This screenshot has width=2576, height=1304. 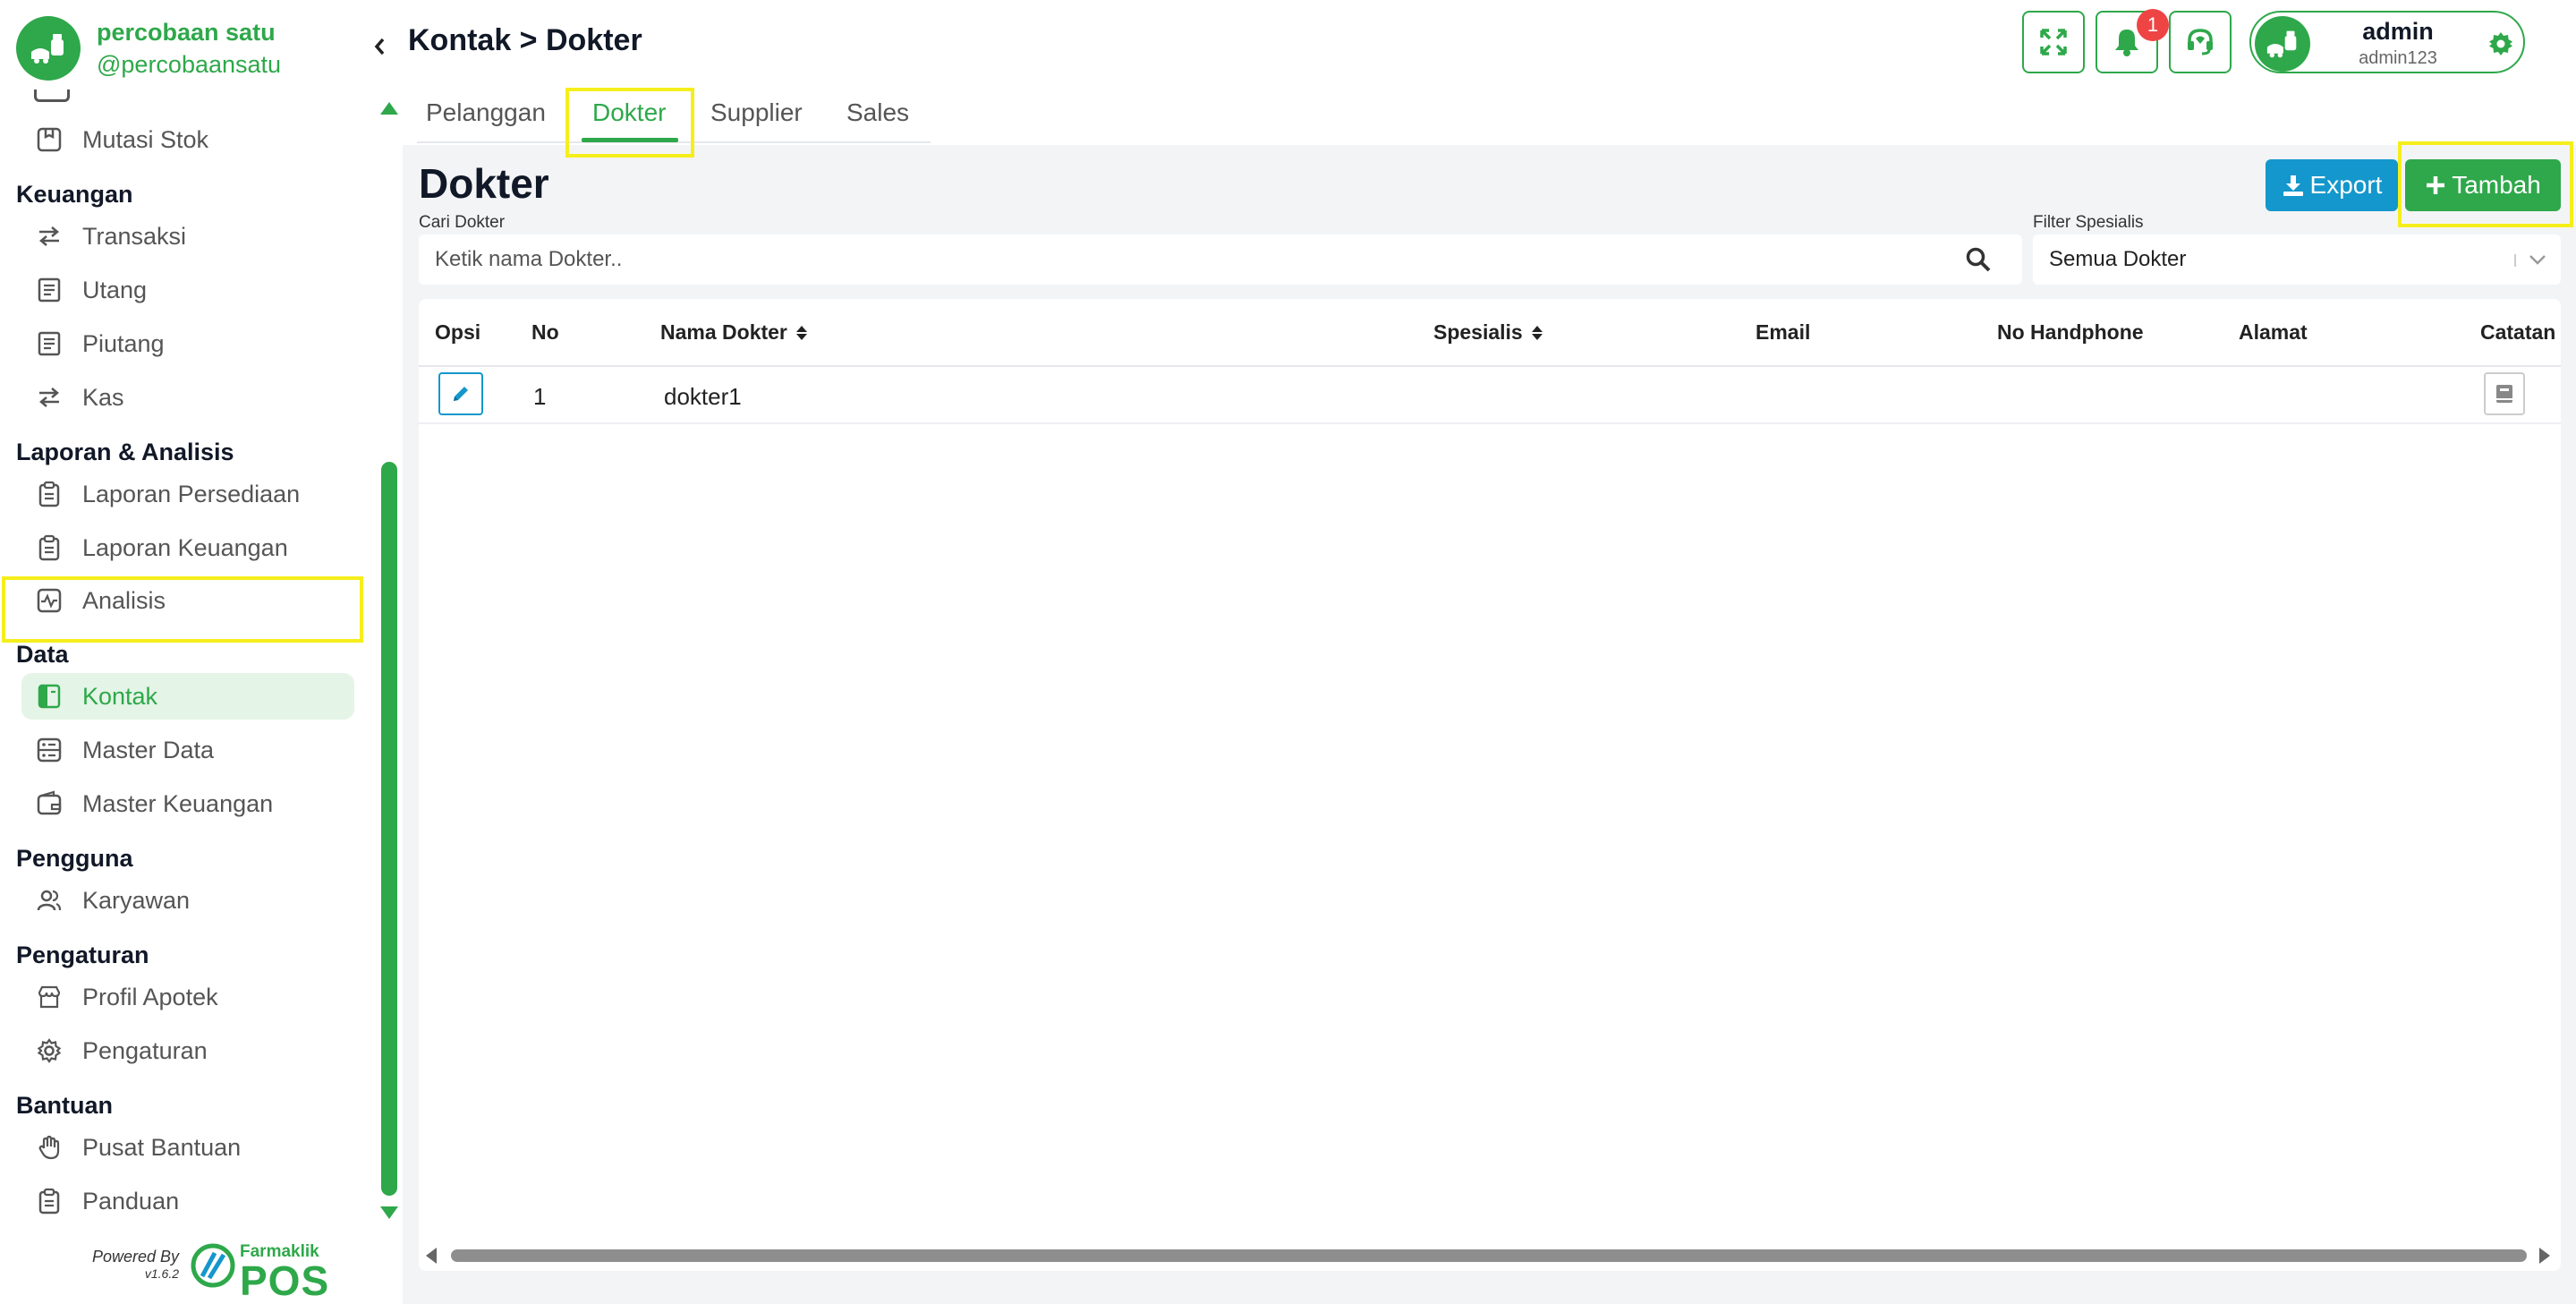 What do you see at coordinates (123, 343) in the screenshot?
I see `sidebar-item-label: Piutang` at bounding box center [123, 343].